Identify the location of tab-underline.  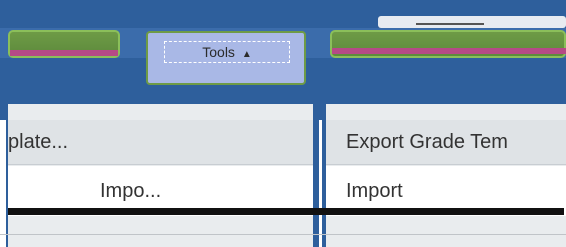
(450, 24).